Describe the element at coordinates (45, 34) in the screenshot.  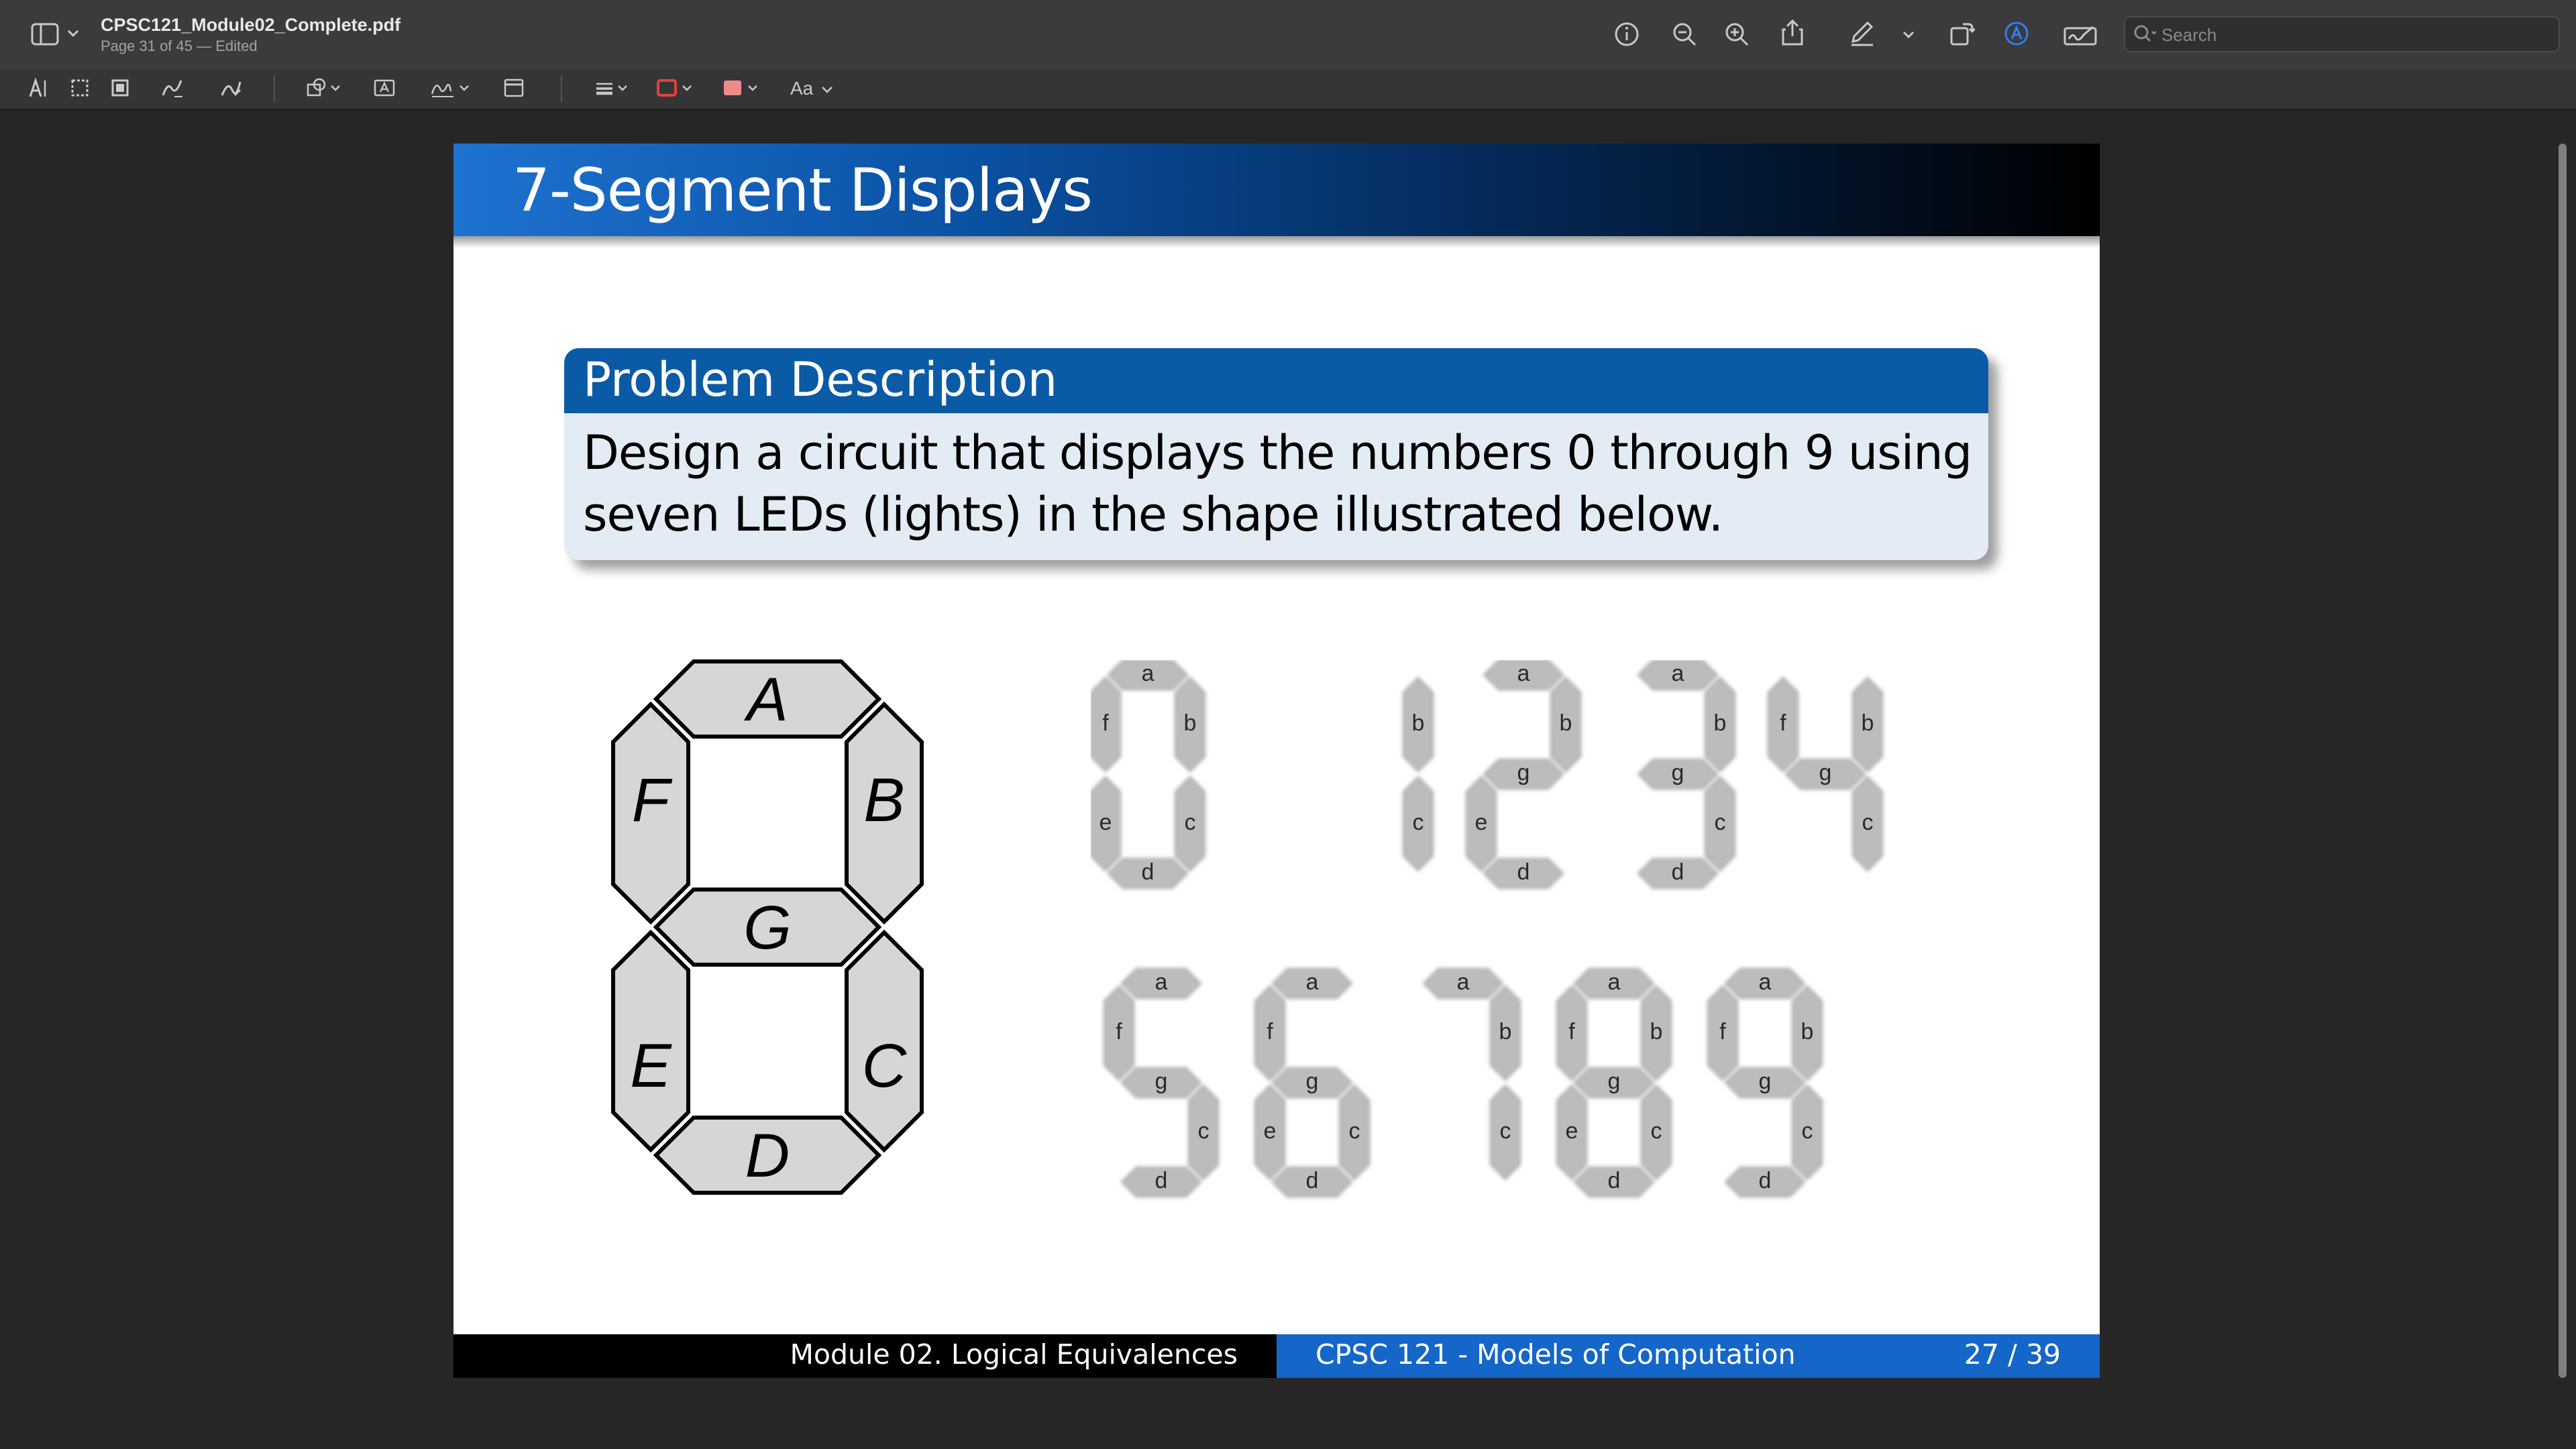
I see `sidebar-toggle-icon` at that location.